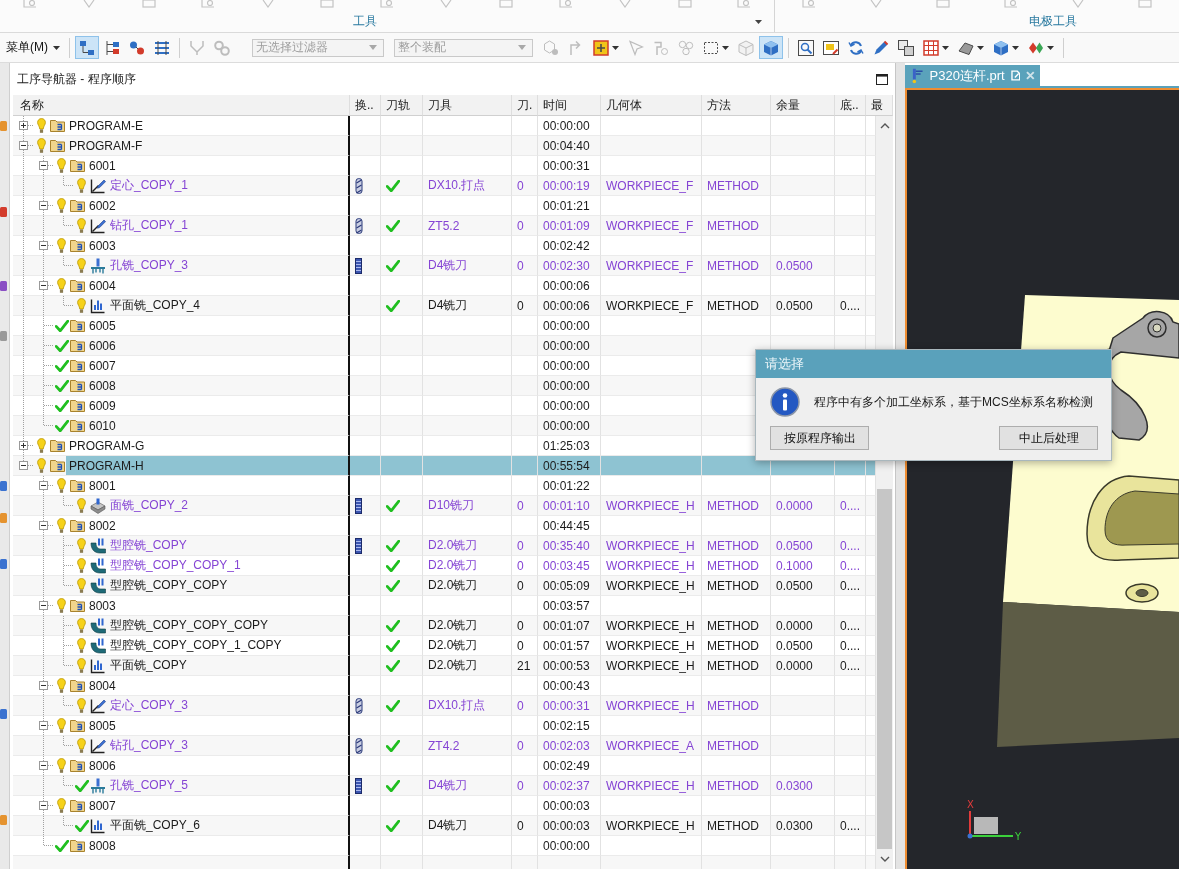 The height and width of the screenshot is (869, 1179). Describe the element at coordinates (967, 75) in the screenshot. I see `tab-label: P320连杆.prt` at that location.